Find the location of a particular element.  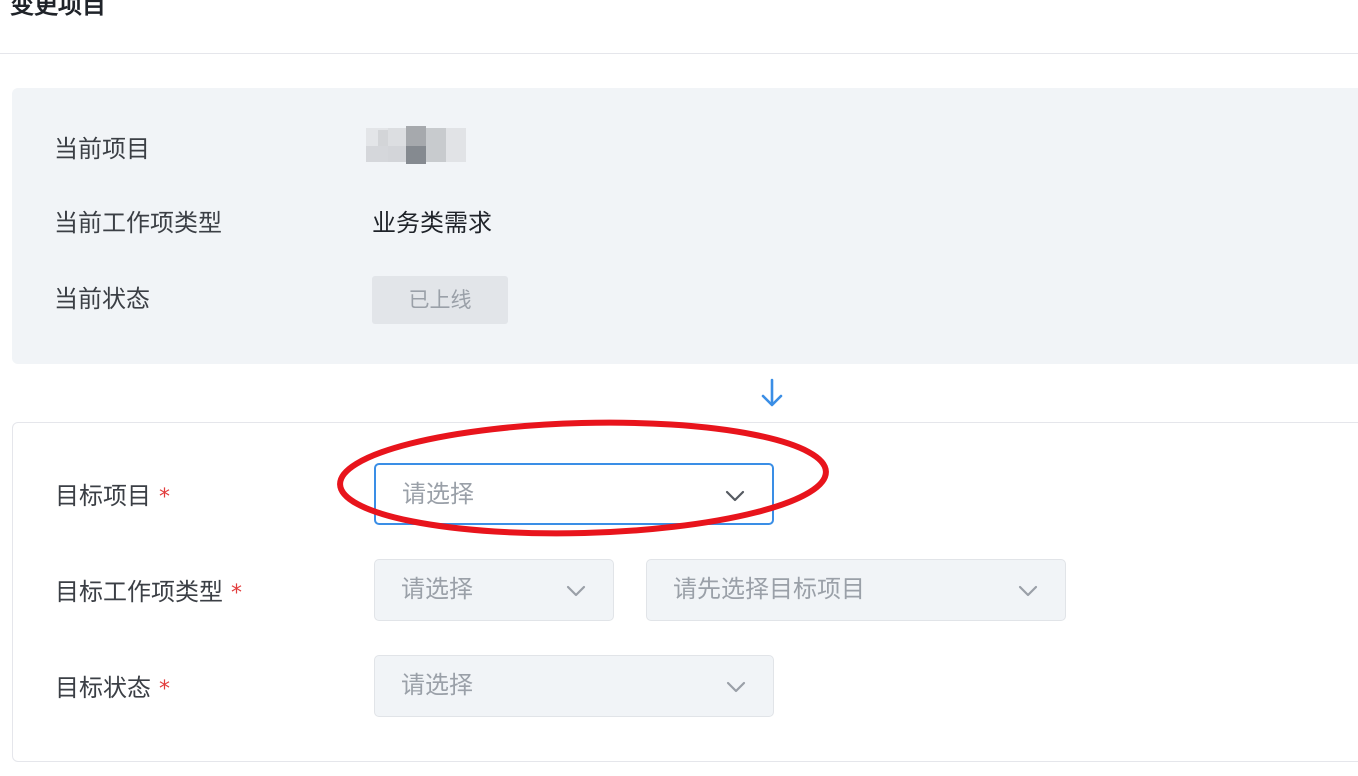

target-type-placeholder: 请选择 is located at coordinates (437, 589).